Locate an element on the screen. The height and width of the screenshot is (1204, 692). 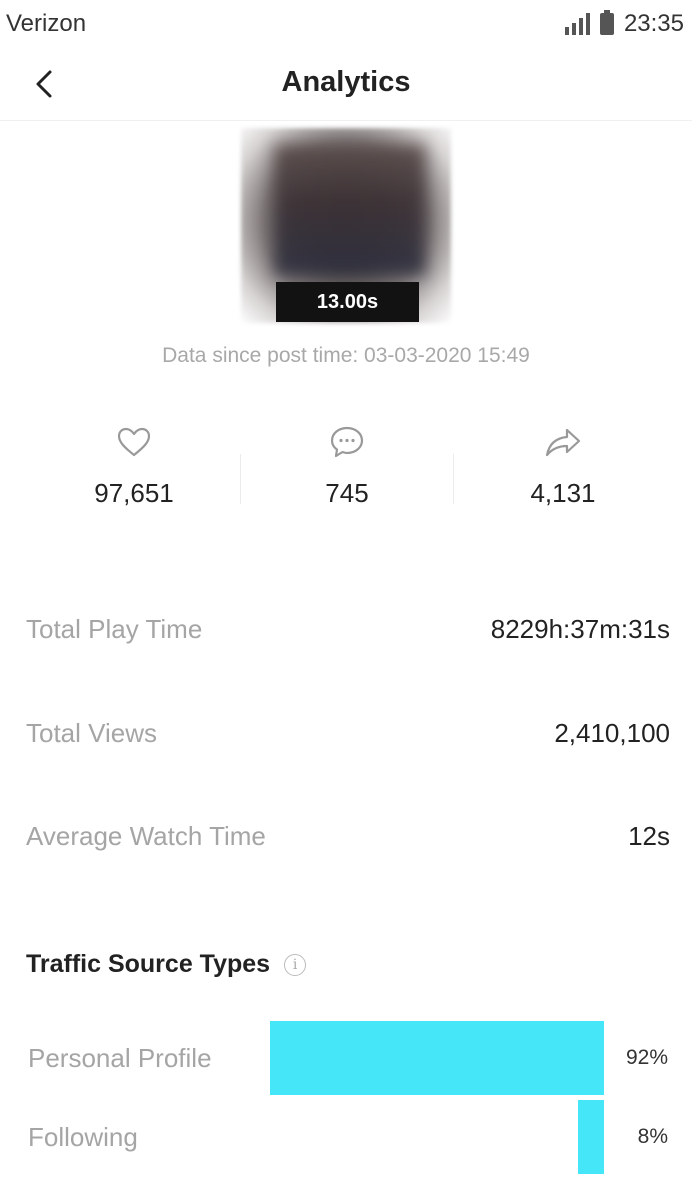
metric-label: Average Watch Time is located at coordinates (146, 835).